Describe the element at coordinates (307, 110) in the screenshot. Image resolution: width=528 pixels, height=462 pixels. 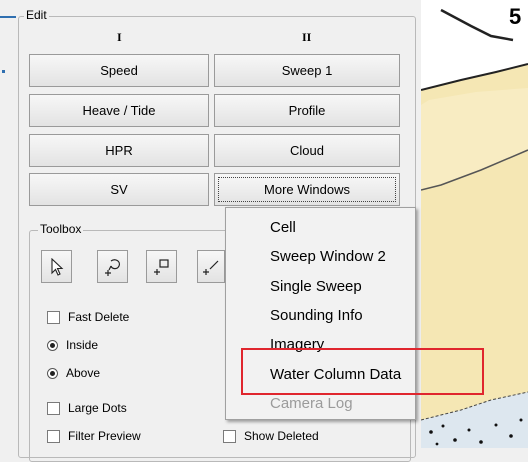
I see `profile-button: Profile` at that location.